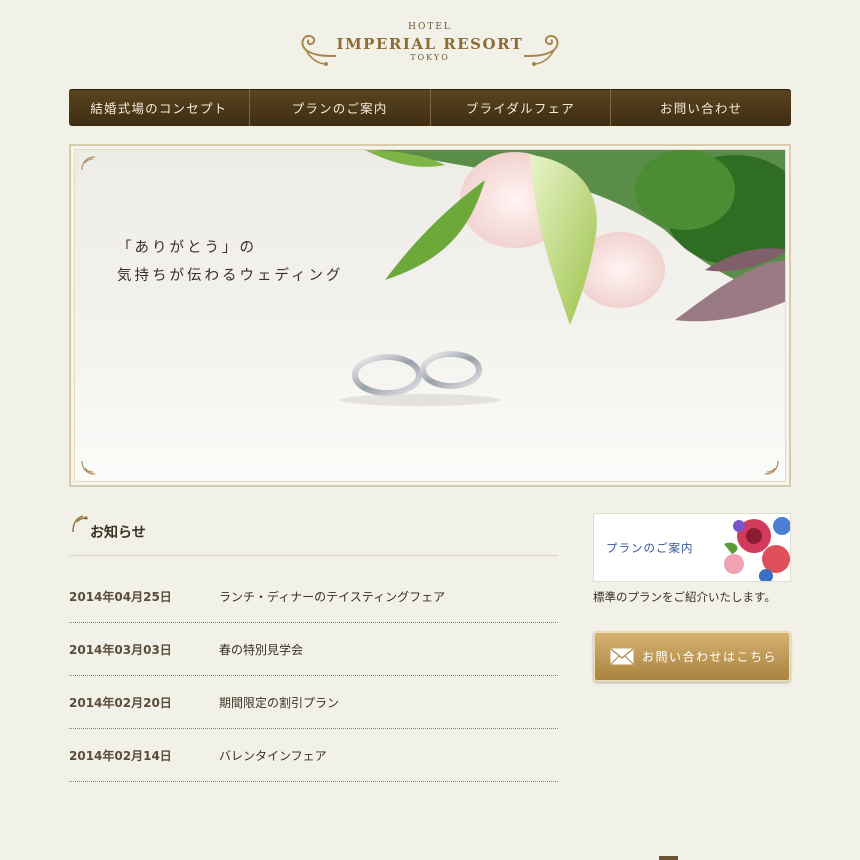 The width and height of the screenshot is (860, 860). What do you see at coordinates (521, 107) in the screenshot?
I see `nav-item-bridal-fair: ブライダルフェア` at bounding box center [521, 107].